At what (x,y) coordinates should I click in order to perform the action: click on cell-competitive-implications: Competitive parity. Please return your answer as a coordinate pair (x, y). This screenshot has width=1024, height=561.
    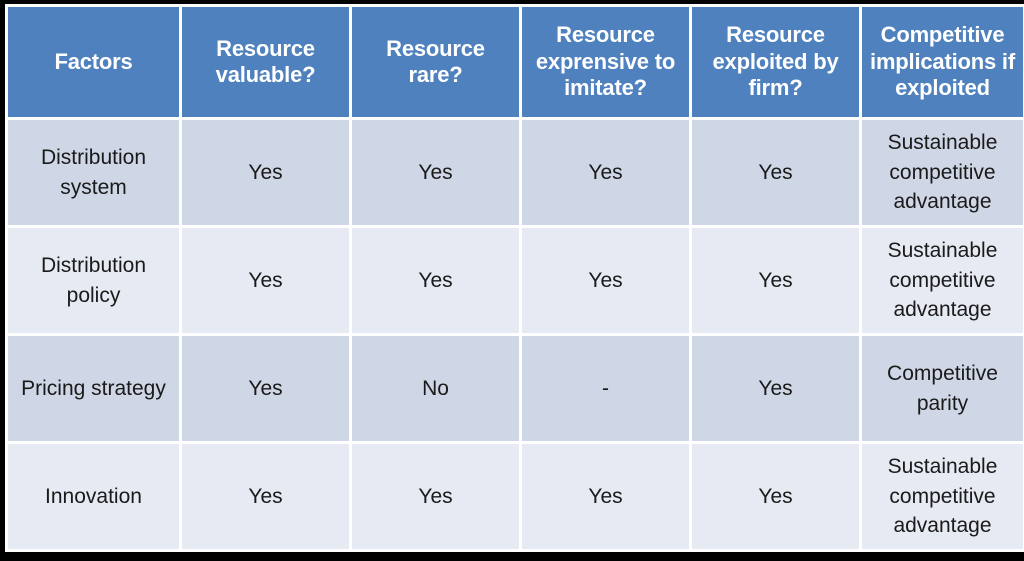
    Looking at the image, I should click on (942, 388).